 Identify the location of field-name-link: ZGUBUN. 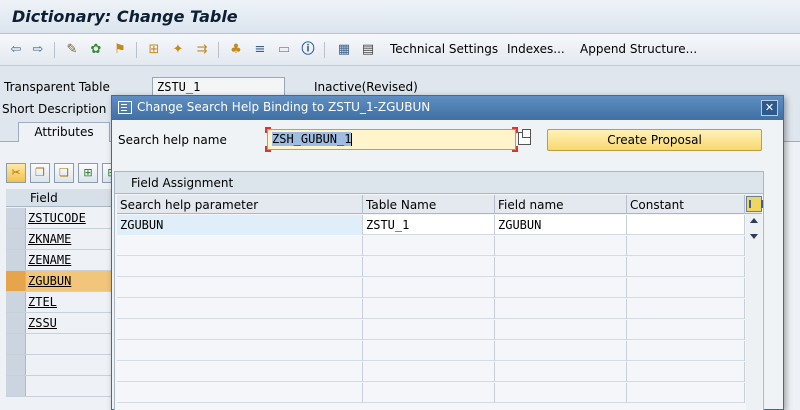
(49, 281).